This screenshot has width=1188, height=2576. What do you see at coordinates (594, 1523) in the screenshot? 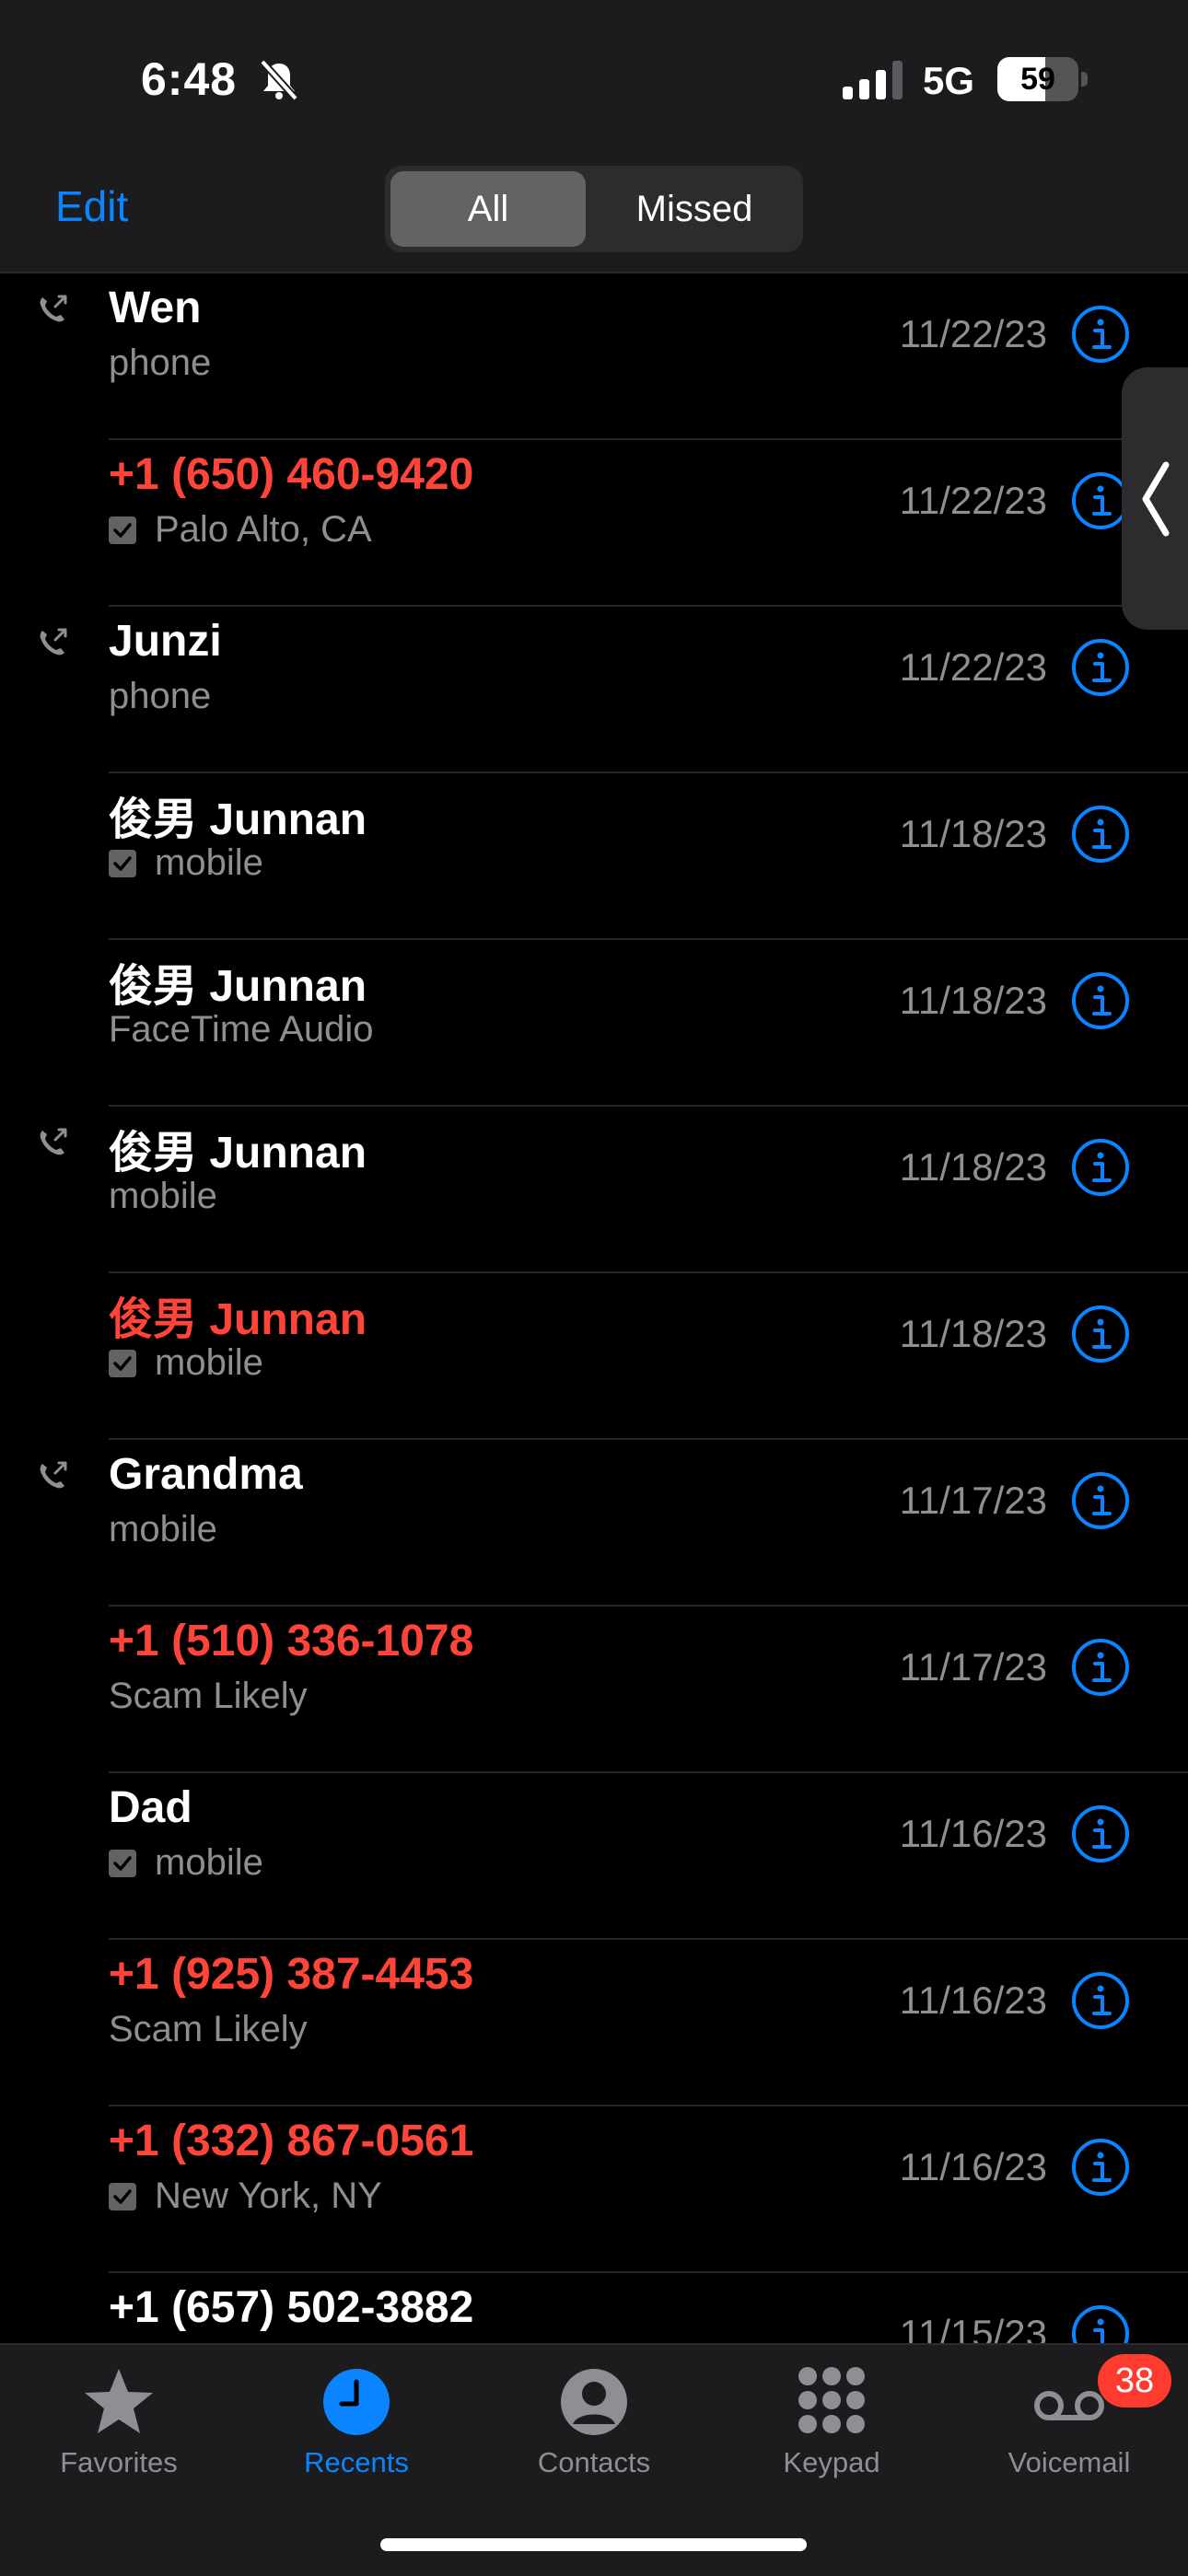
I see `call-row: Grandma mobile 11/17/23` at bounding box center [594, 1523].